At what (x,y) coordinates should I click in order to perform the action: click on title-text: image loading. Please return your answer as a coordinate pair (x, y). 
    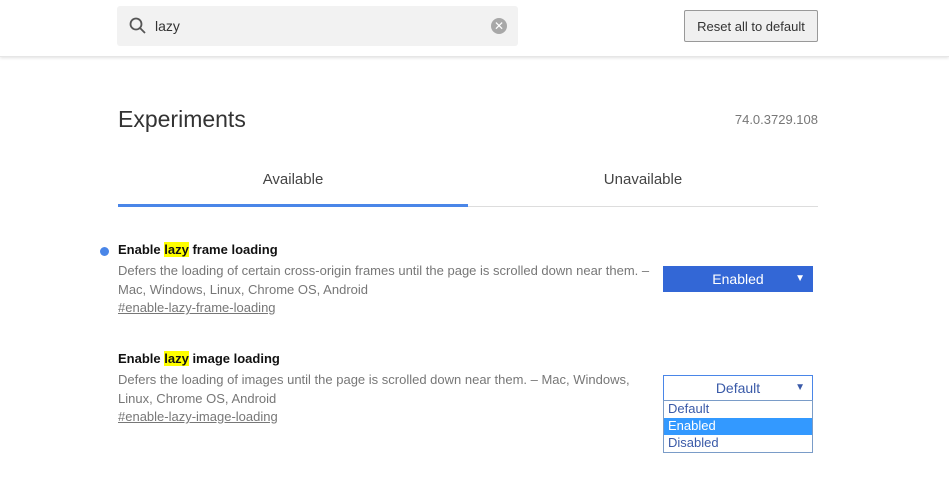
    Looking at the image, I should click on (234, 358).